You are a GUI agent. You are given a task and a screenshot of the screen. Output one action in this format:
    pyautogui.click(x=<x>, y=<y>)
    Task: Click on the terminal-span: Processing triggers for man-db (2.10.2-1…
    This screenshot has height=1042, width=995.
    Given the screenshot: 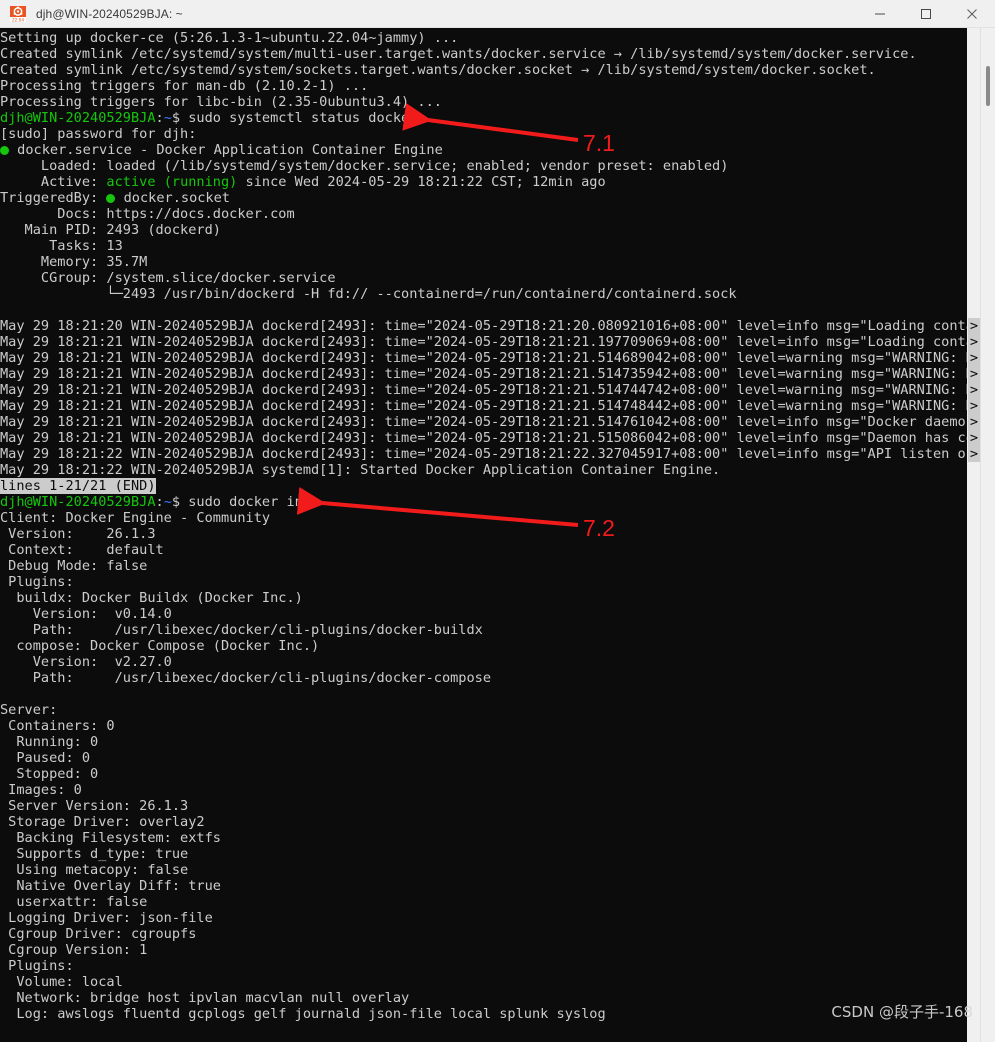 What is the action you would take?
    pyautogui.click(x=184, y=86)
    